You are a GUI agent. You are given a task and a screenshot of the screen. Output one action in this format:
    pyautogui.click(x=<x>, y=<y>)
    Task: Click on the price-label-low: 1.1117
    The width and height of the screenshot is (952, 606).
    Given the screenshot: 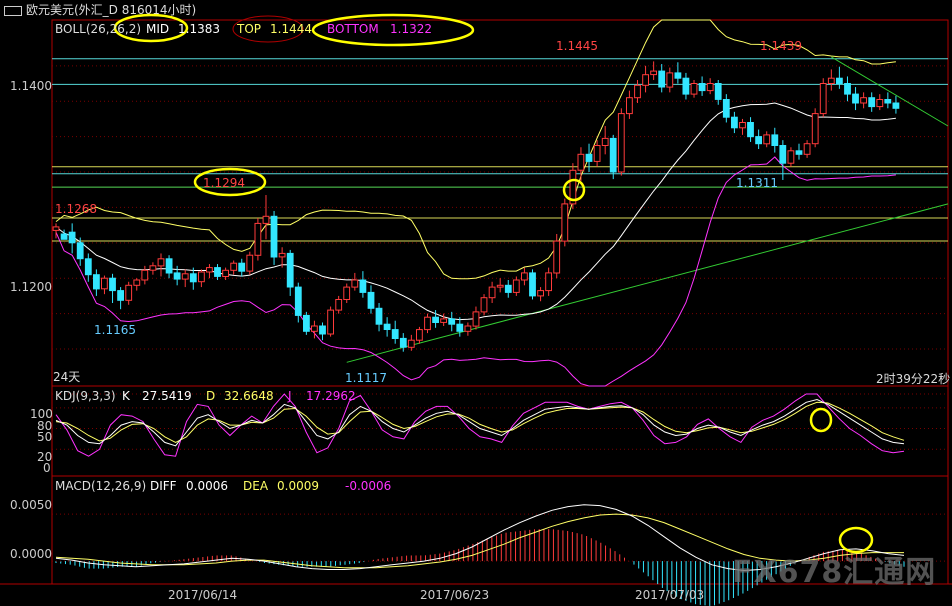 What is the action you would take?
    pyautogui.click(x=366, y=378)
    